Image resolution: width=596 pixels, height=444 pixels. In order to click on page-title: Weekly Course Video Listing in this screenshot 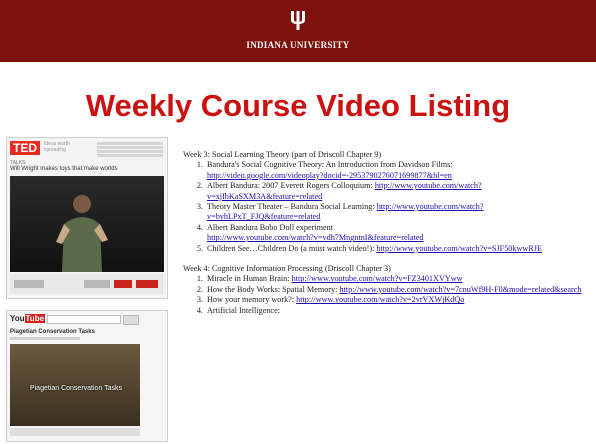, I will do `click(298, 105)`.